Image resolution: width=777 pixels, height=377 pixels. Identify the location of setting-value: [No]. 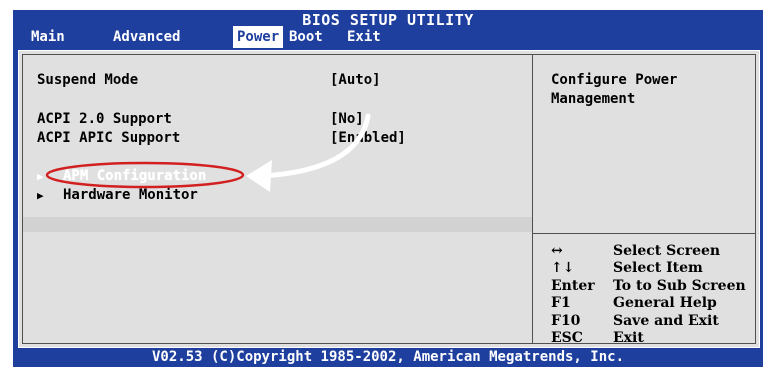
(347, 119).